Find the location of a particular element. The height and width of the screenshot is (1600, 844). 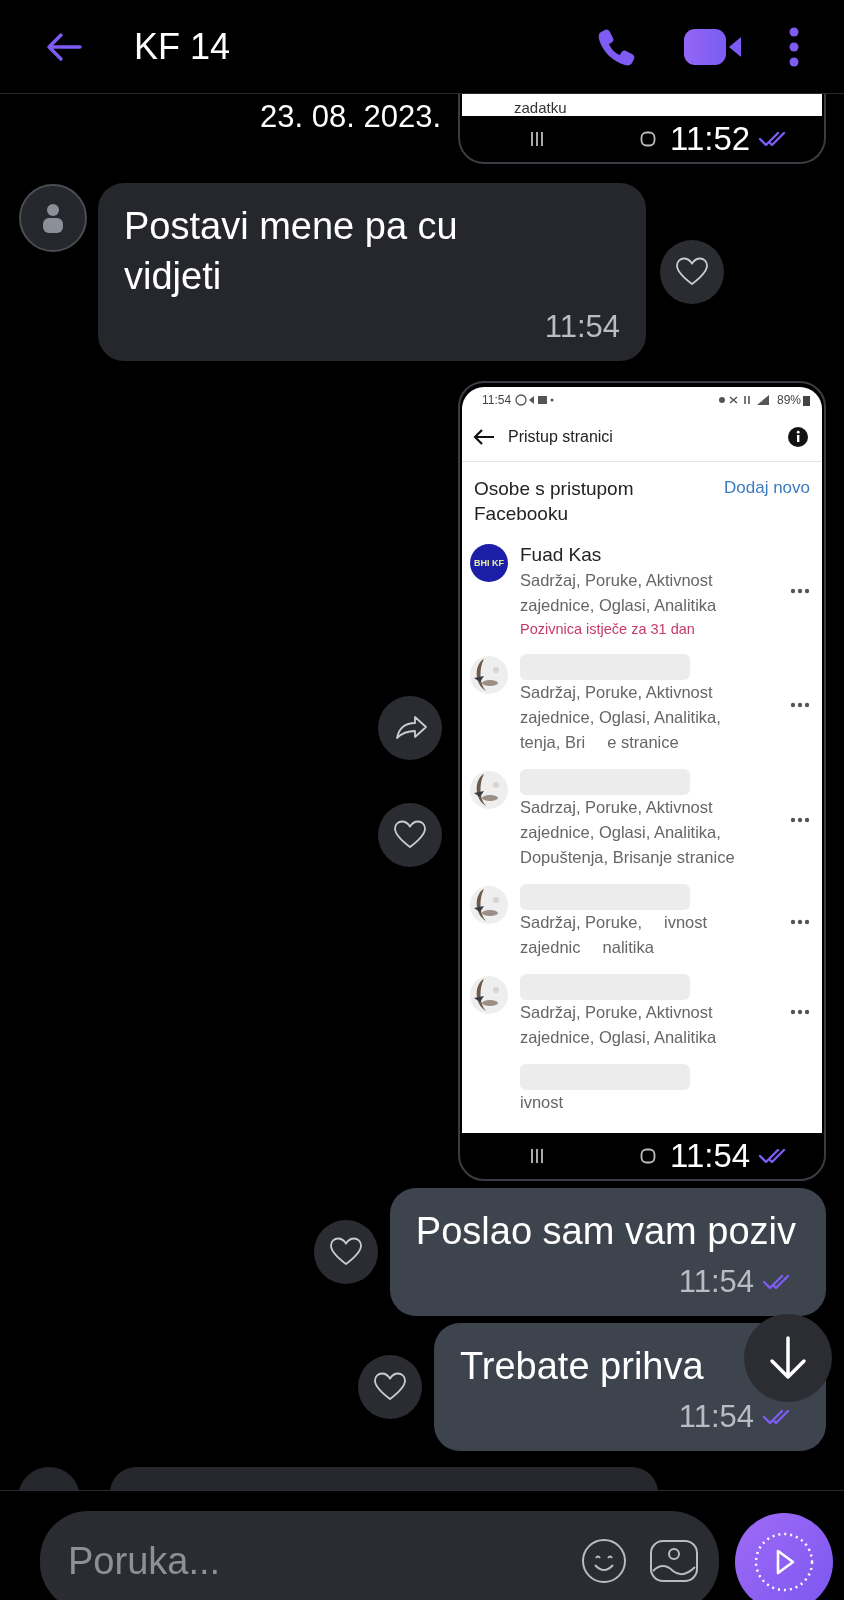

more-icon is located at coordinates (794, 46).